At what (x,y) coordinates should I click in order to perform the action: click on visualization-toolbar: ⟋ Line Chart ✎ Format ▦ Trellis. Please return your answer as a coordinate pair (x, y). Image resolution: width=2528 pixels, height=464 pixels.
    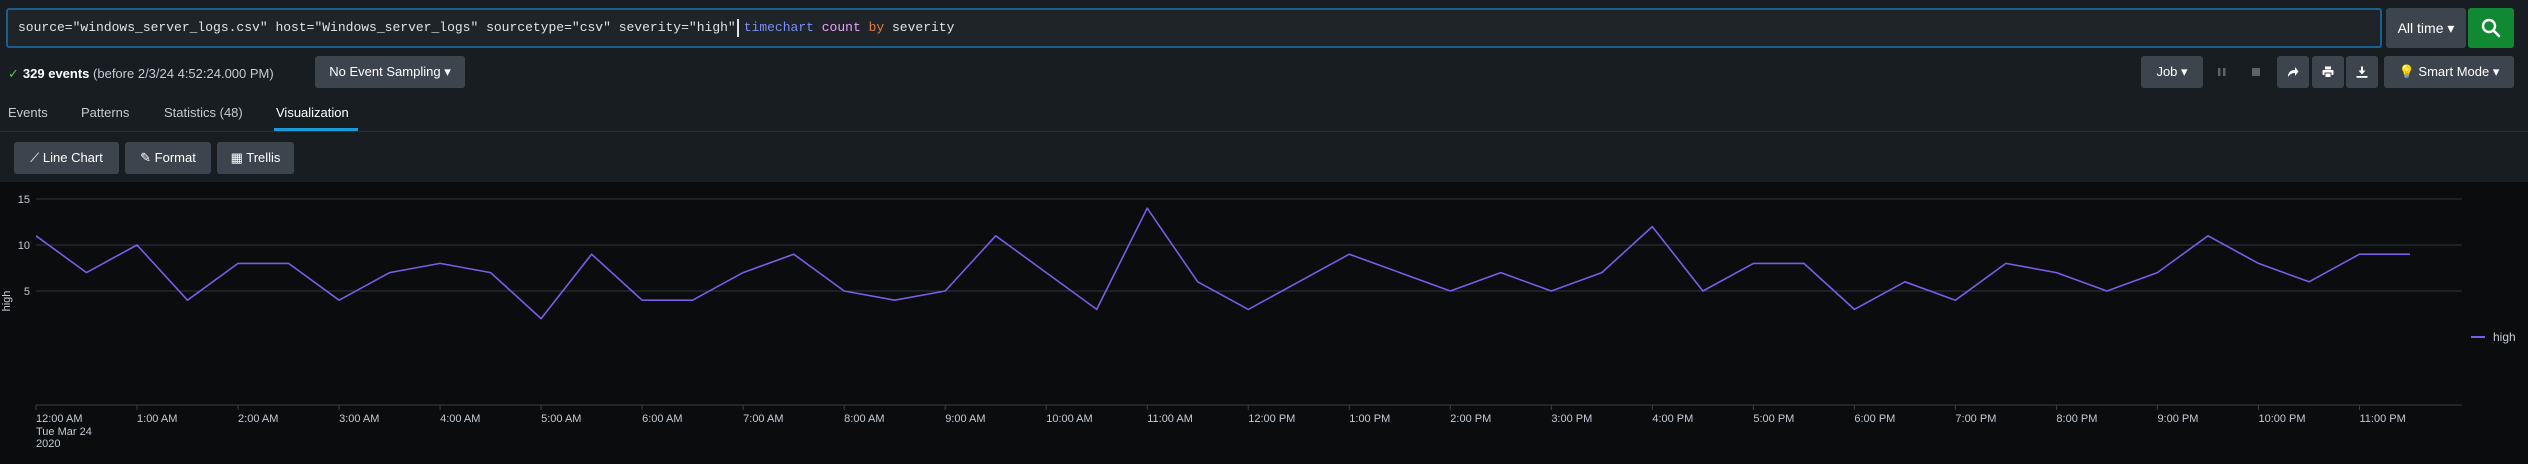
    Looking at the image, I should click on (1264, 157).